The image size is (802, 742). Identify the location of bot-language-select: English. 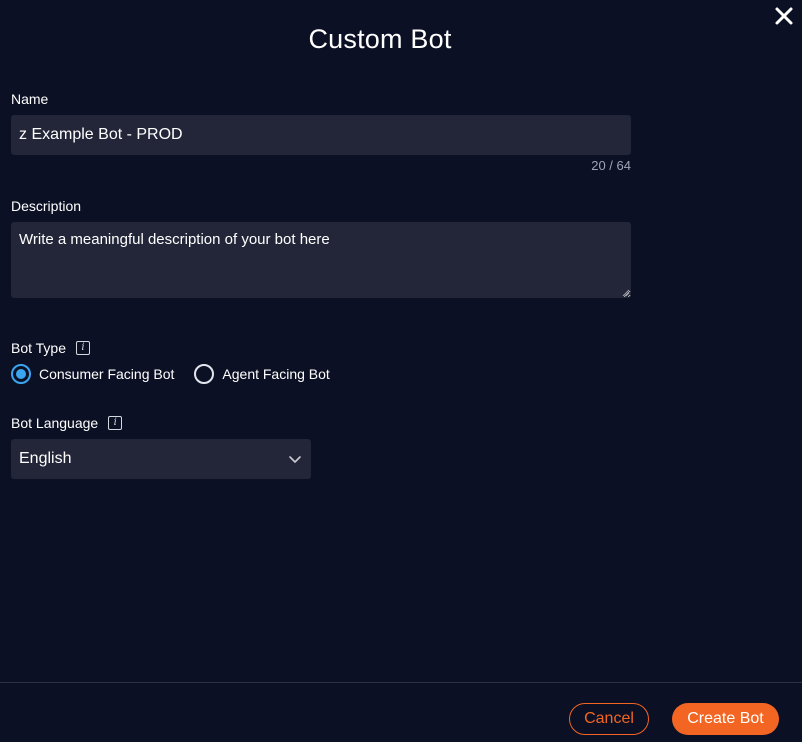
(161, 459).